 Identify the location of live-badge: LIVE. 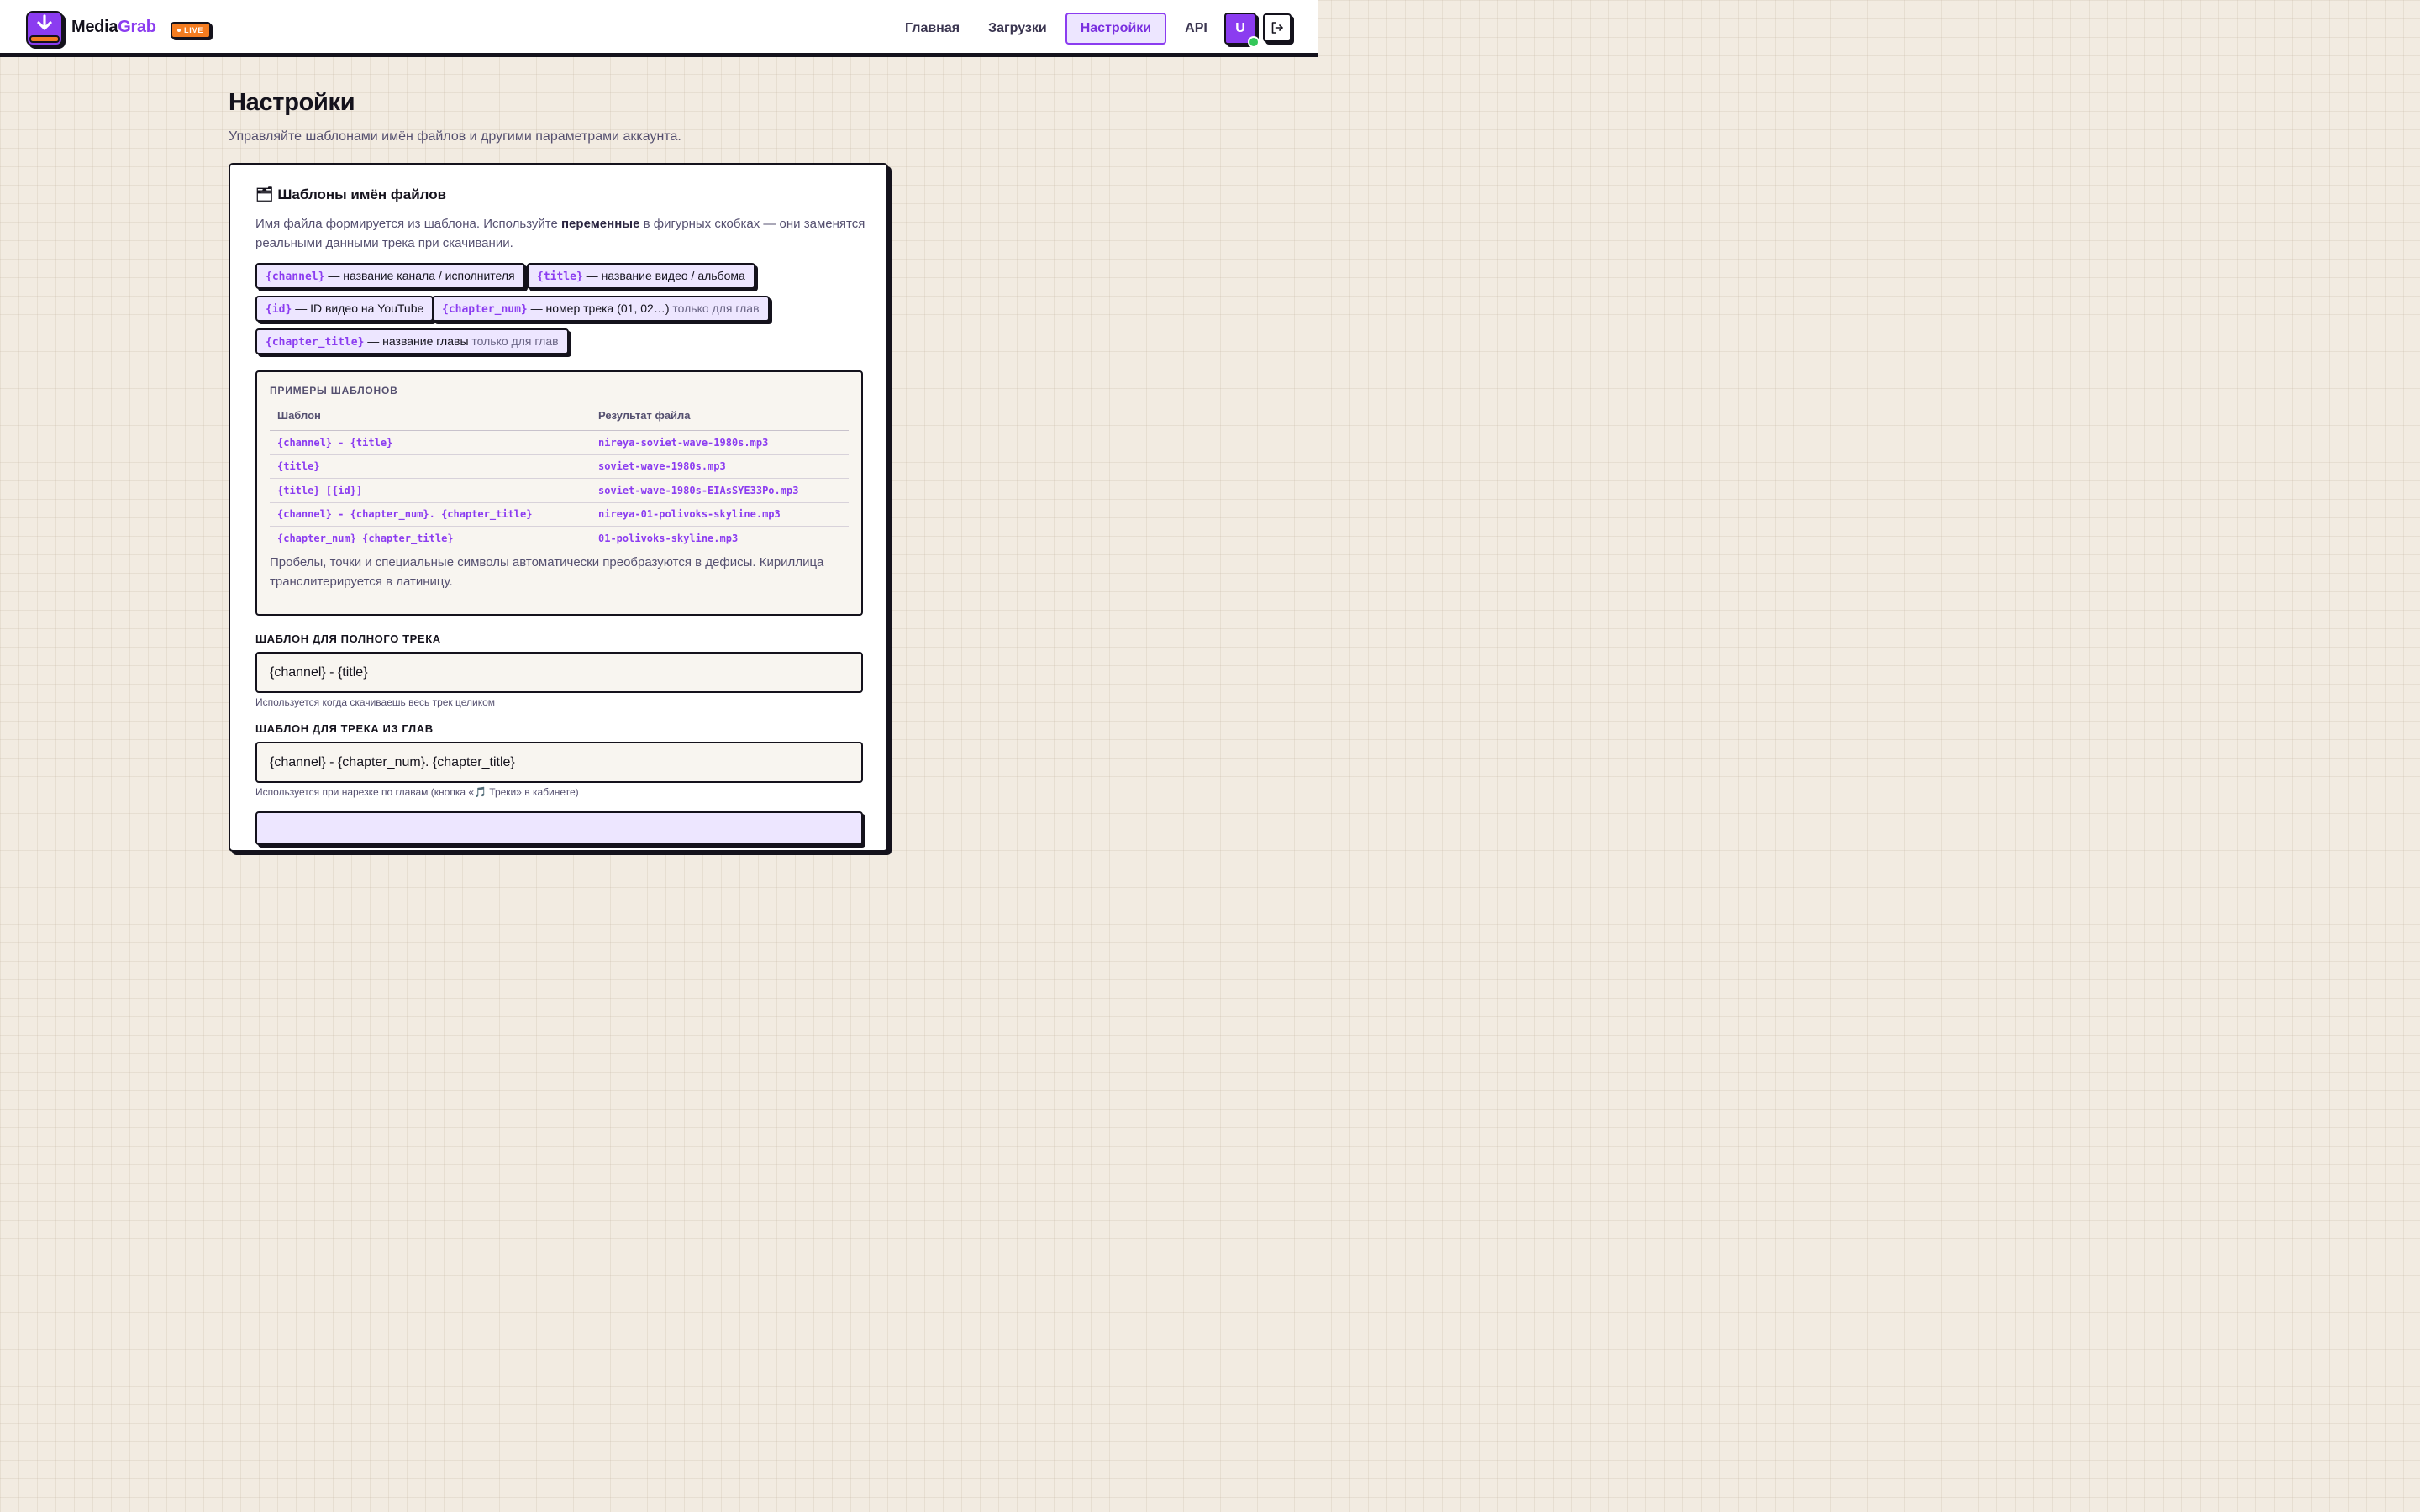
(191, 30).